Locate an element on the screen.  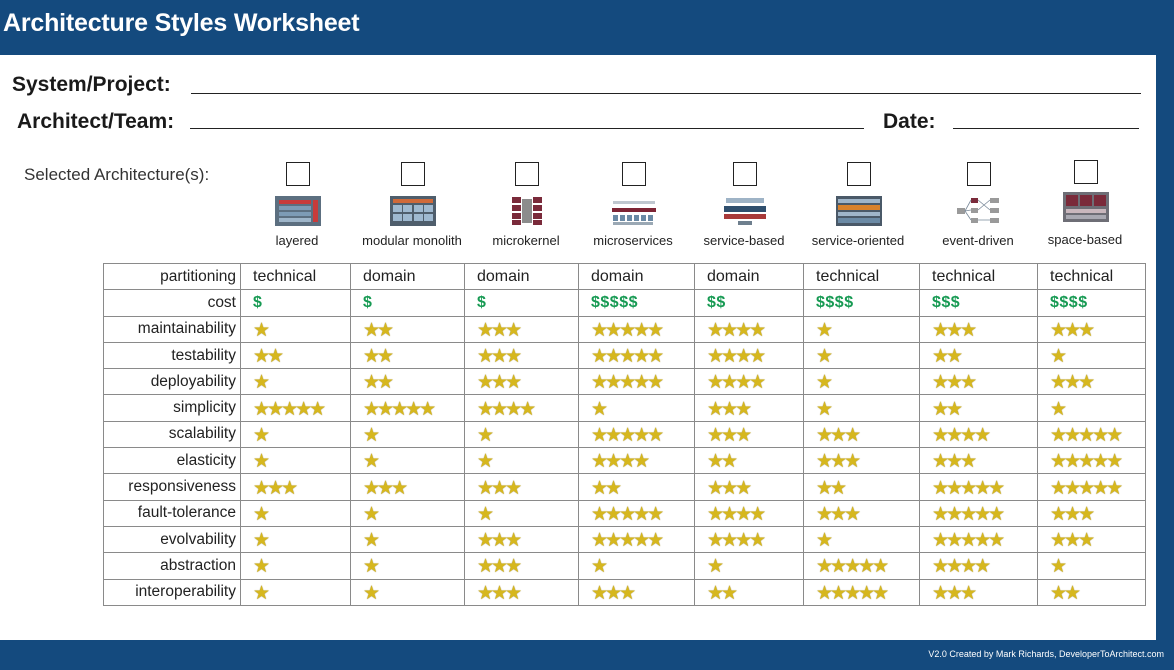
cost-value: $ is located at coordinates (258, 302).